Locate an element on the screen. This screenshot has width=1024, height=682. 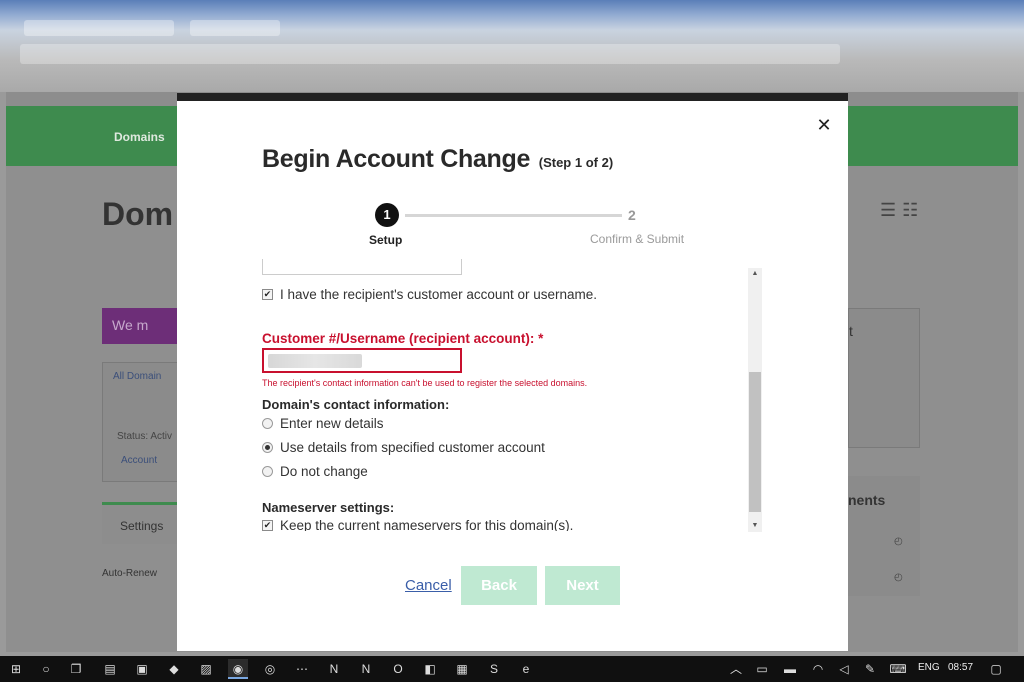
bg-card-link: All Domain is located at coordinates (137, 376).